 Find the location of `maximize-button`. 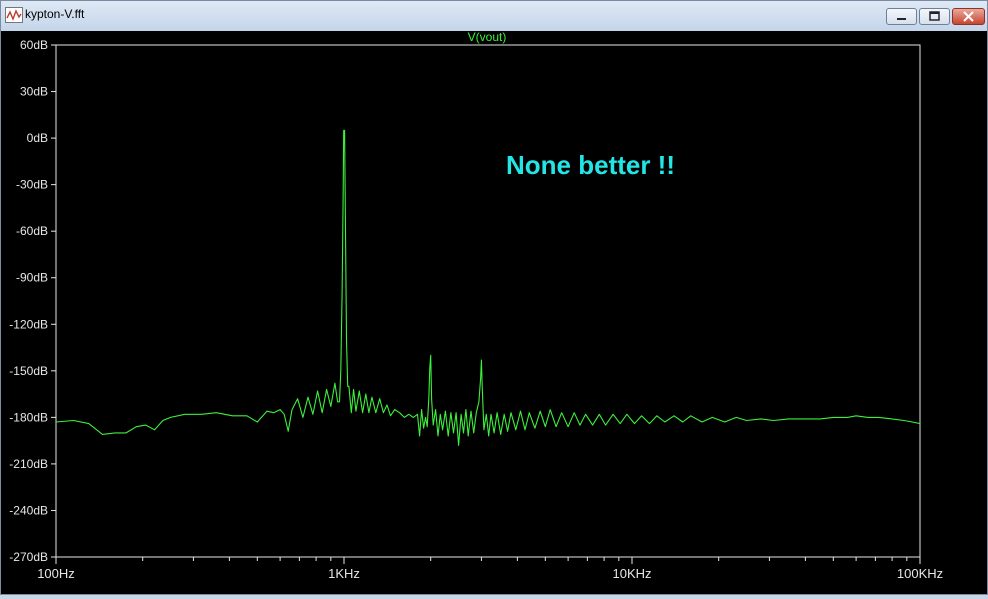

maximize-button is located at coordinates (934, 16).